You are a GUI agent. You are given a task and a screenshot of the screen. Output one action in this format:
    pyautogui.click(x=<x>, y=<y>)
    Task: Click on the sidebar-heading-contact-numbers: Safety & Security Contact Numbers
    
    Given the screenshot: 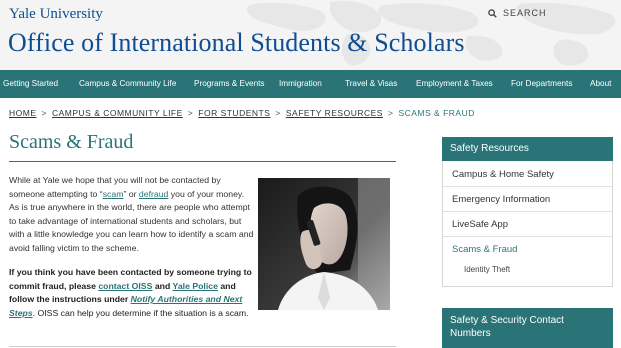 What is the action you would take?
    pyautogui.click(x=527, y=328)
    